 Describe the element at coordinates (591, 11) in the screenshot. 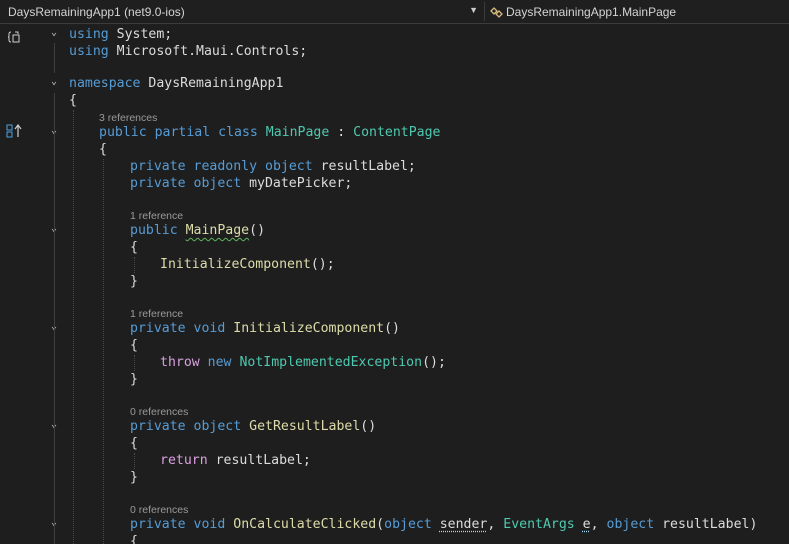

I see `member-dropdown-label: DaysRemainingApp1.MainPage` at that location.